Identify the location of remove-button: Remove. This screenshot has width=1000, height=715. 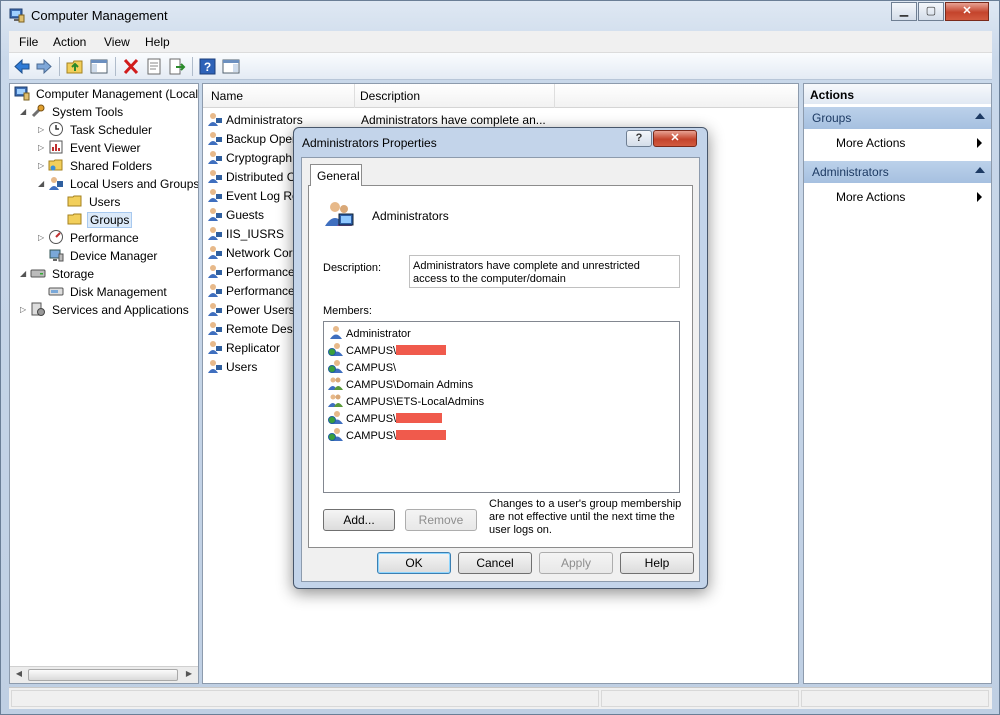
(441, 520).